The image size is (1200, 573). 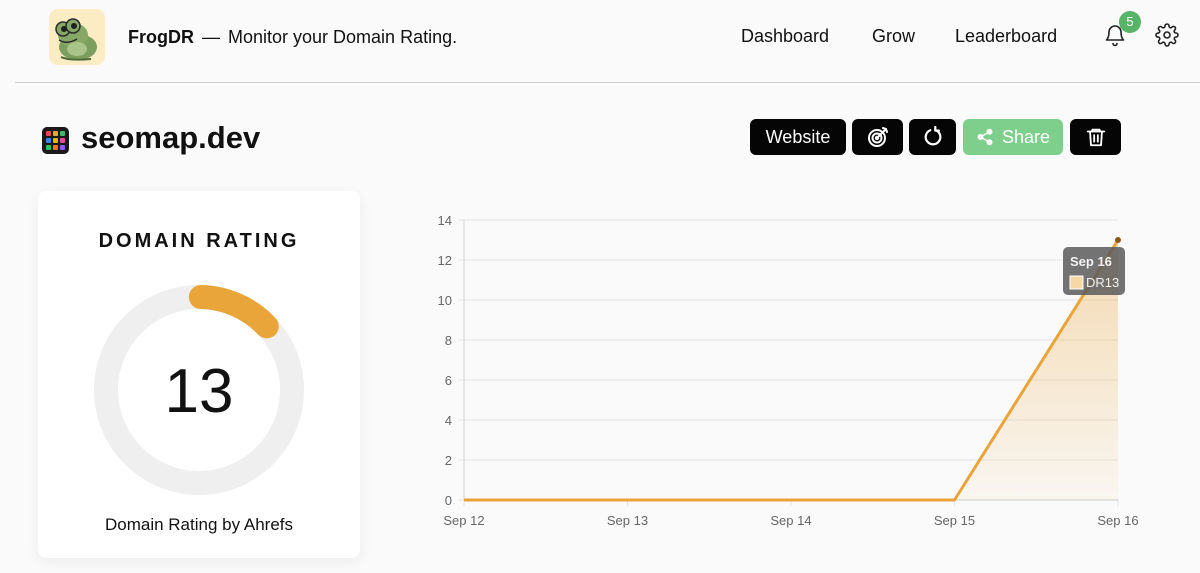 I want to click on tooltip-title: Sep 16, so click(x=1091, y=261).